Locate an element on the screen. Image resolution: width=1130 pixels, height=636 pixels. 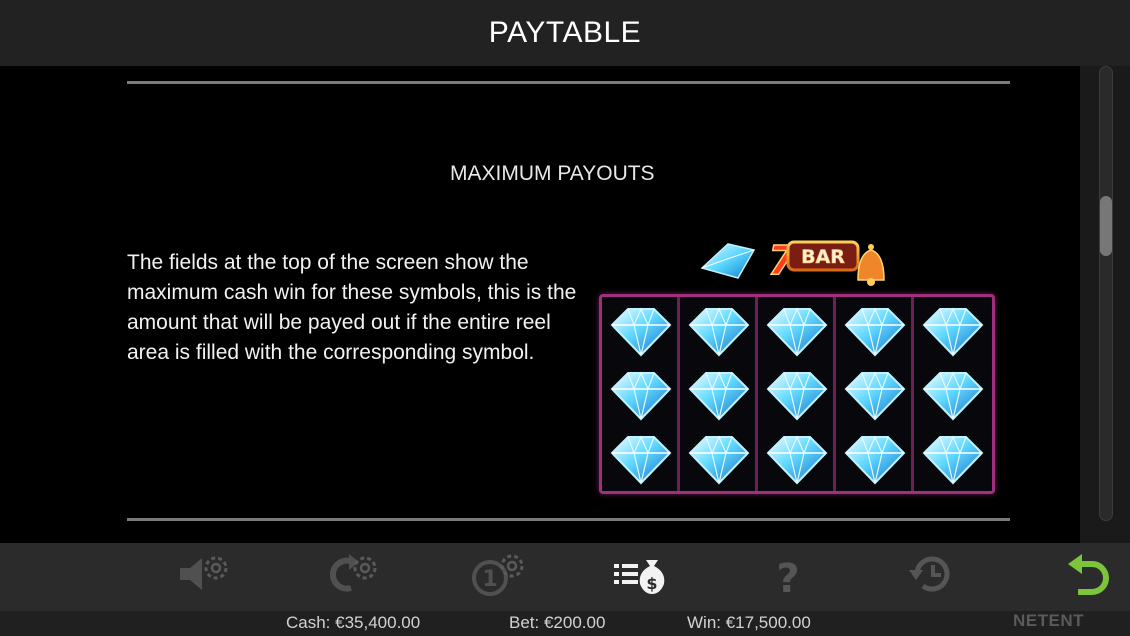
autoplay-settings-button is located at coordinates (353, 574).